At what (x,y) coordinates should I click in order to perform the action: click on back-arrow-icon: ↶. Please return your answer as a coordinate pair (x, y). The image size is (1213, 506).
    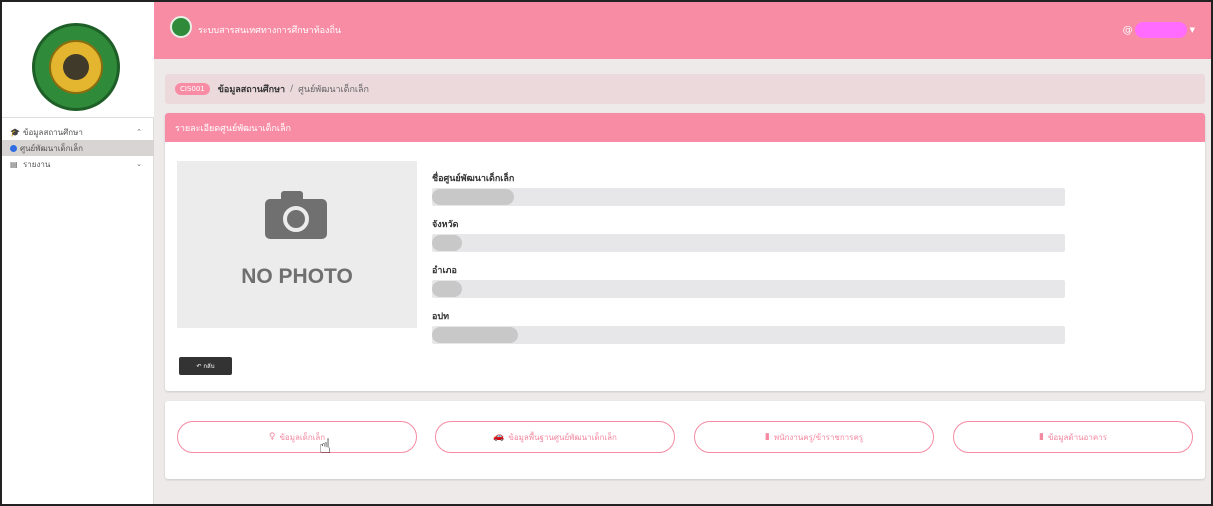
    Looking at the image, I should click on (200, 366).